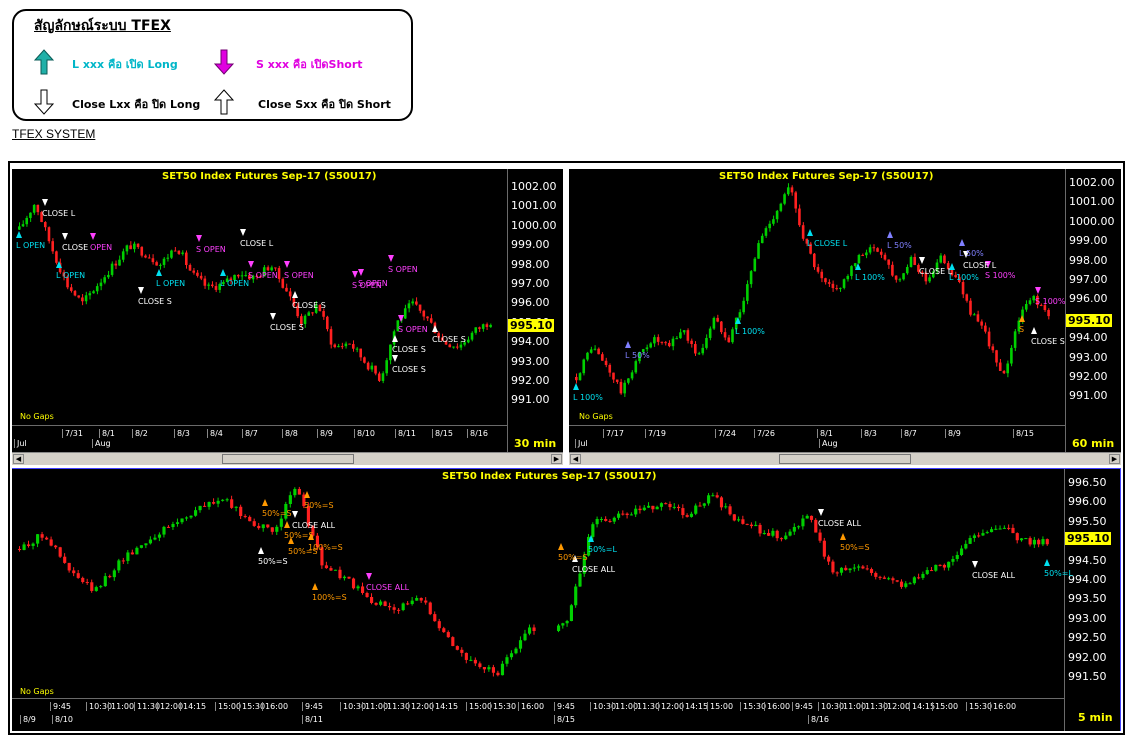 The height and width of the screenshot is (742, 1131). What do you see at coordinates (530, 245) in the screenshot?
I see `y-tick-label: 999.00` at bounding box center [530, 245].